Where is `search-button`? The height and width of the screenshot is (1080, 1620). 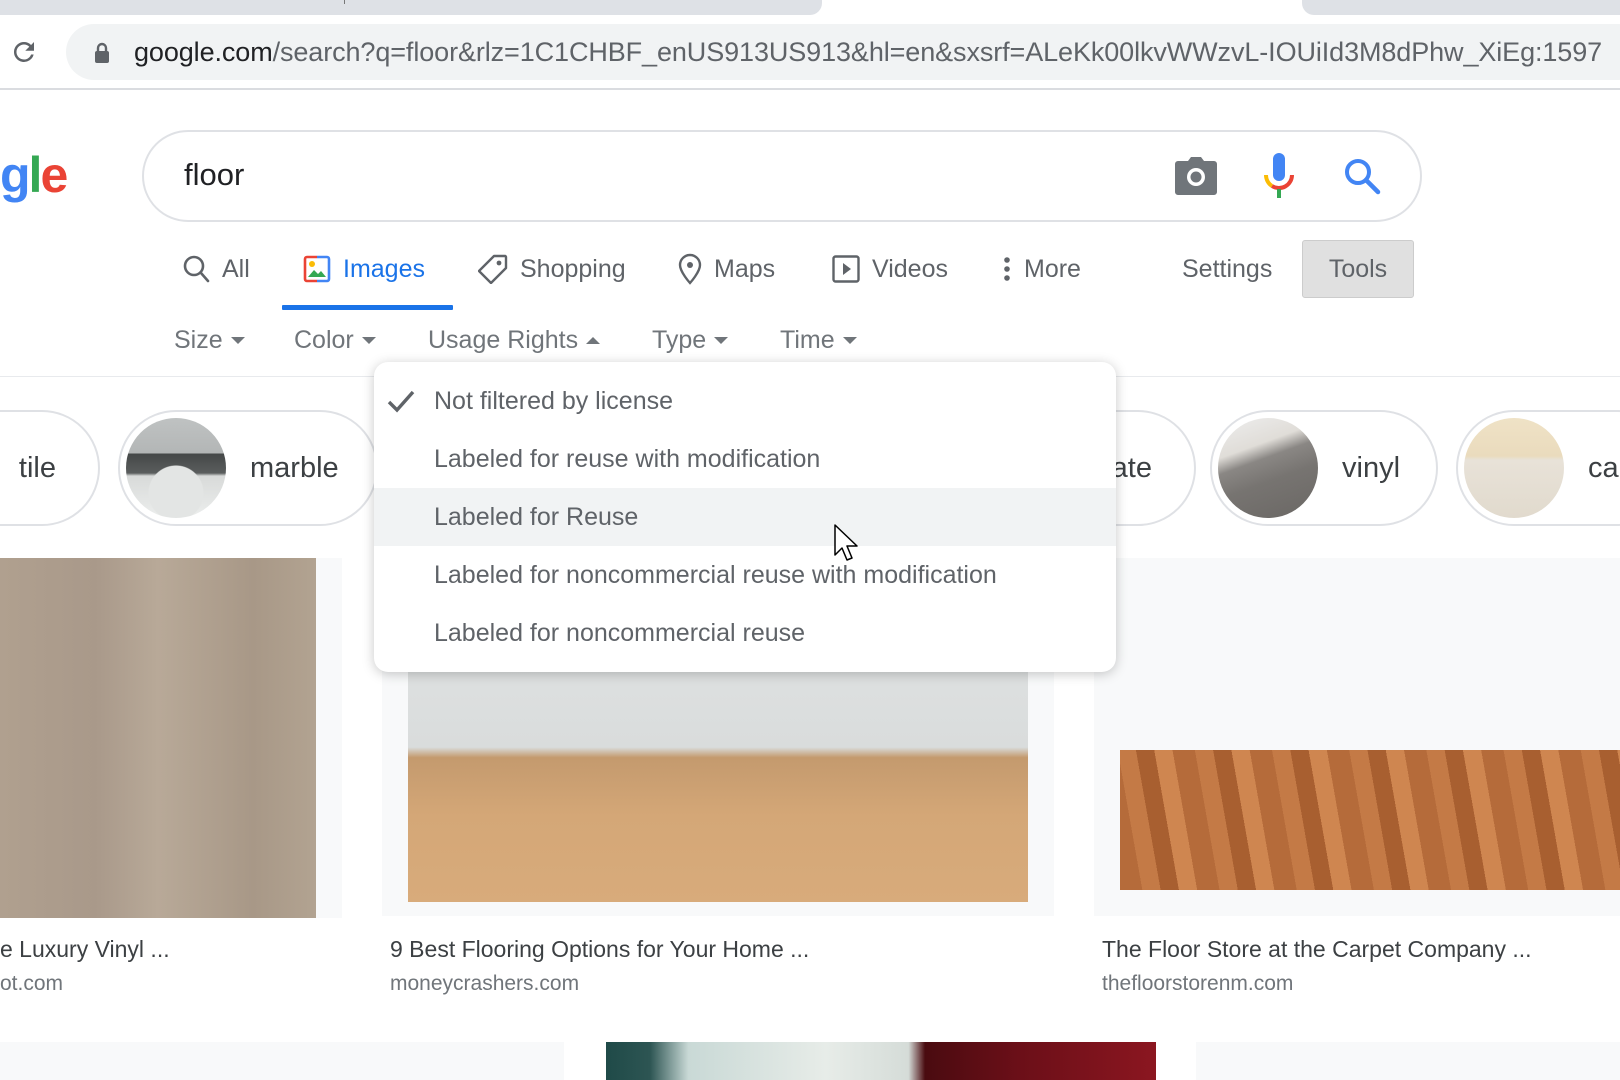 search-button is located at coordinates (1362, 176).